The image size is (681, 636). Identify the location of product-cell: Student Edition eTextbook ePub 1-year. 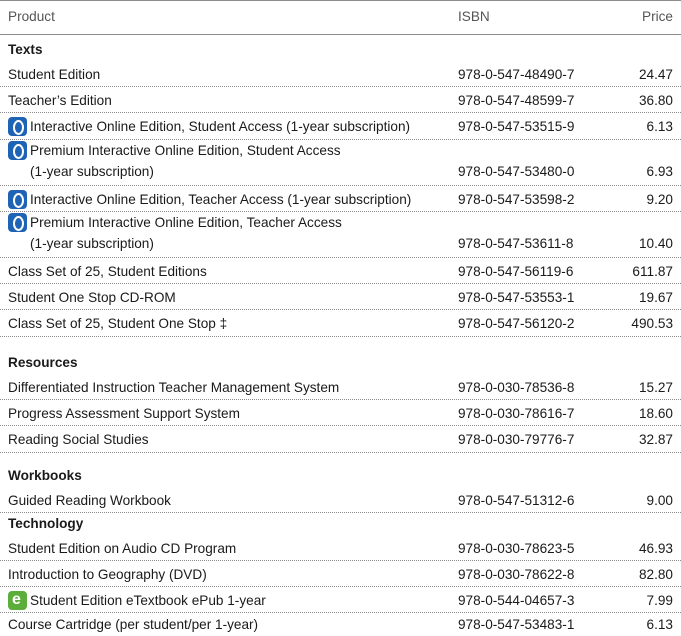
(137, 600).